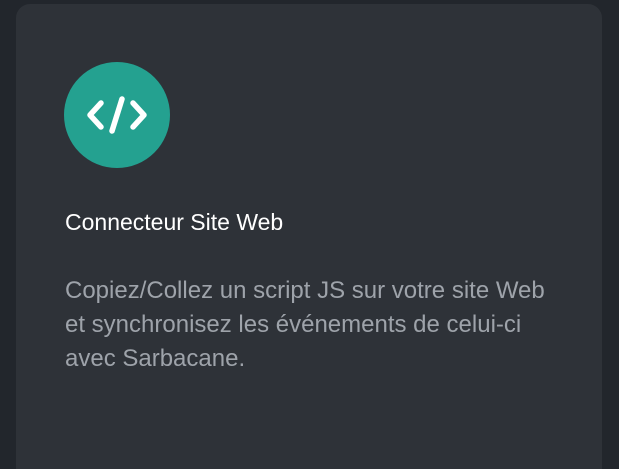 The image size is (619, 469). Describe the element at coordinates (174, 222) in the screenshot. I see `card-title: Connecteur Site Web` at that location.